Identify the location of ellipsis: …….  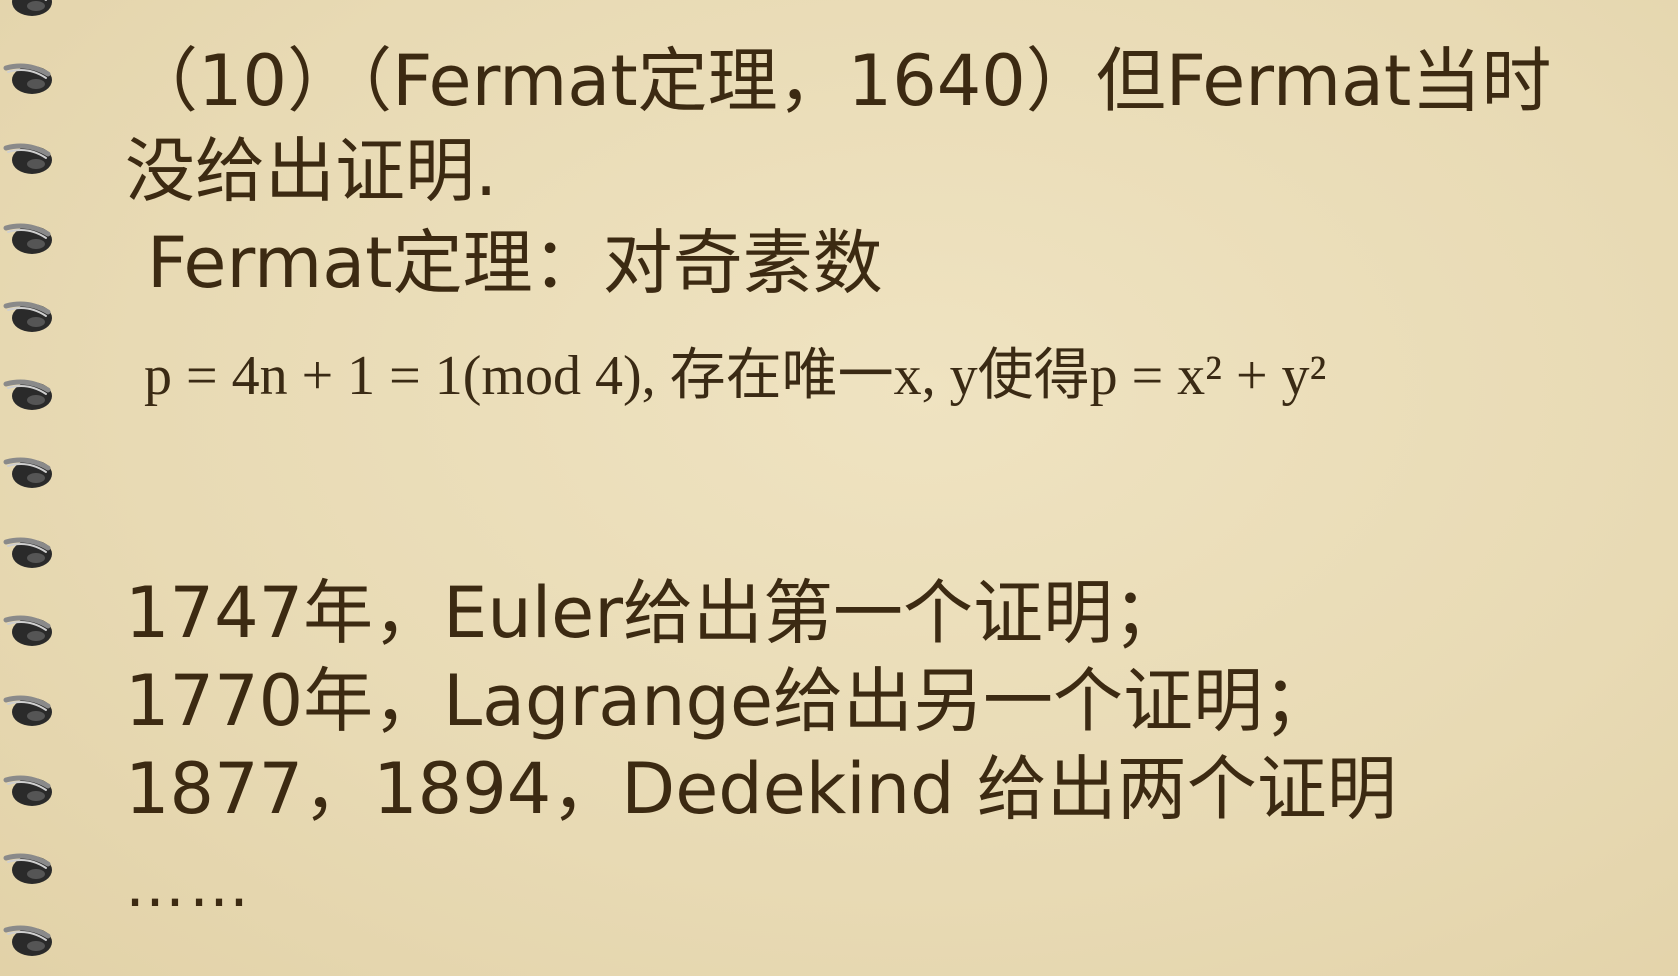
(189, 886).